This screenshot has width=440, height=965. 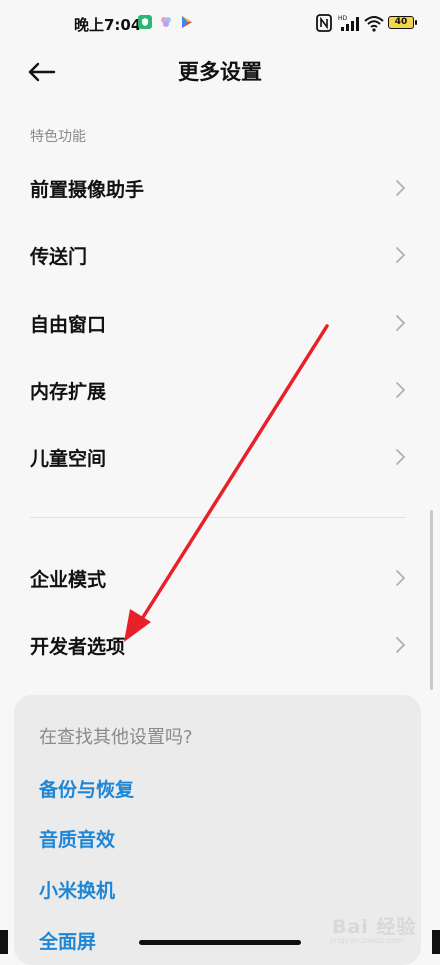 I want to click on flower-app-icon, so click(x=166, y=22).